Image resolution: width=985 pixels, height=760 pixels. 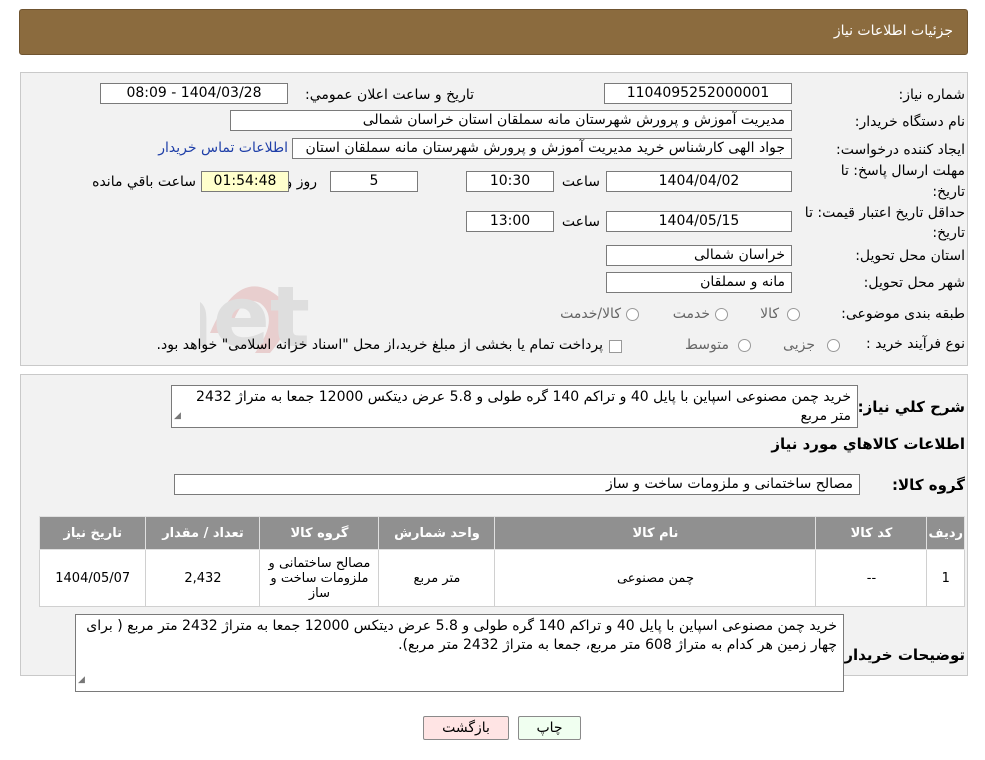 I want to click on page-header: جزئیات اطلاعات نیاز, so click(x=493, y=32).